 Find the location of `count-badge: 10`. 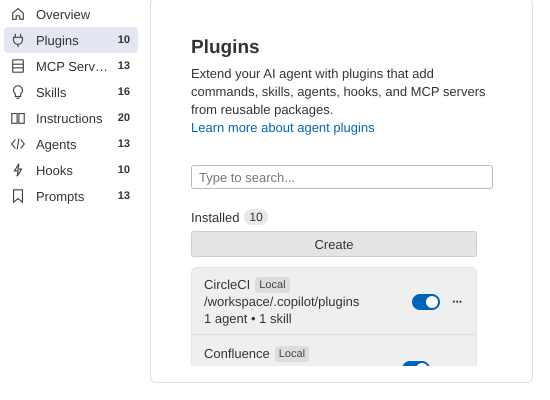

count-badge: 10 is located at coordinates (256, 217).